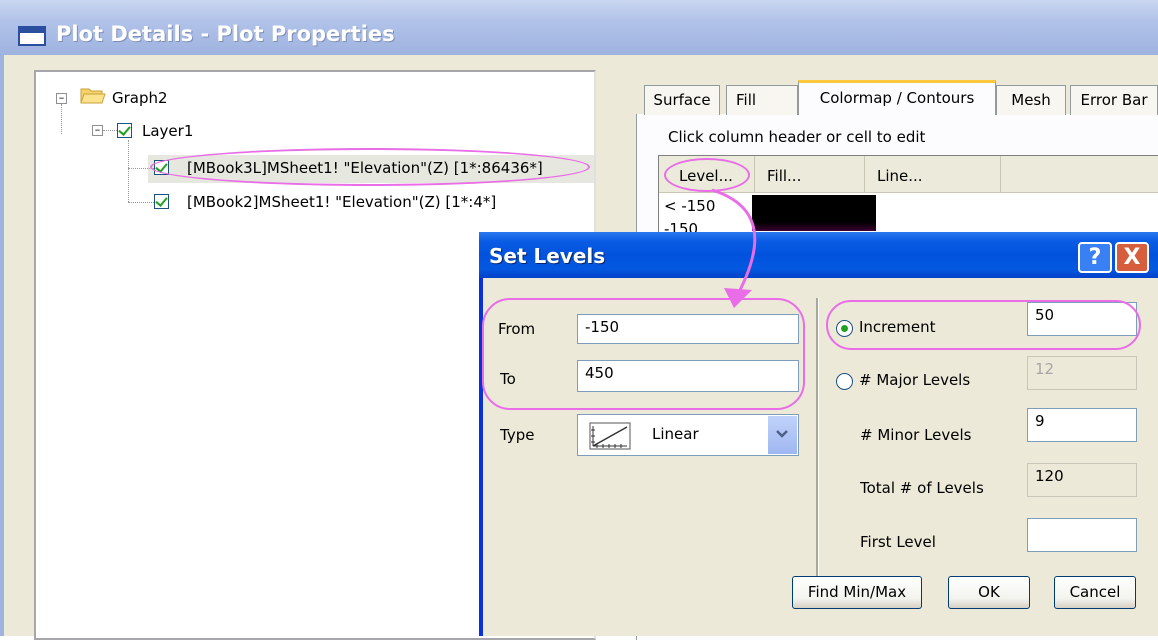  I want to click on chevron-down-icon, so click(782, 435).